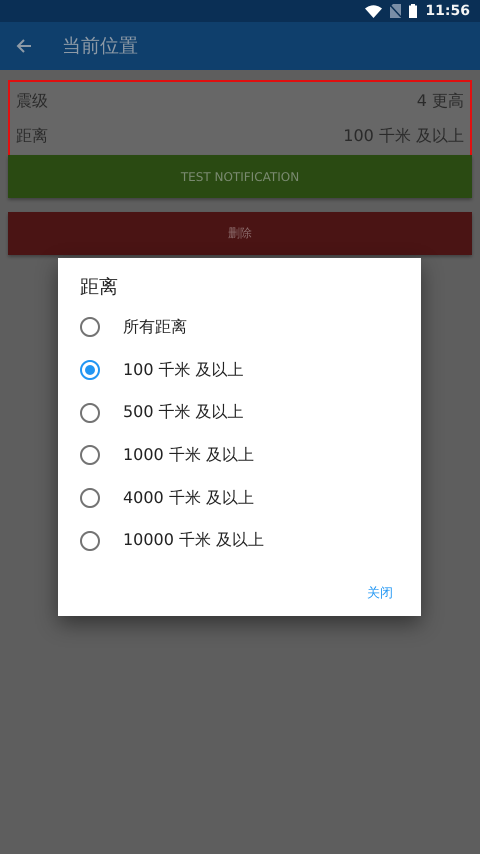 This screenshot has height=854, width=480. What do you see at coordinates (32, 101) in the screenshot?
I see `setting-label: 震级` at bounding box center [32, 101].